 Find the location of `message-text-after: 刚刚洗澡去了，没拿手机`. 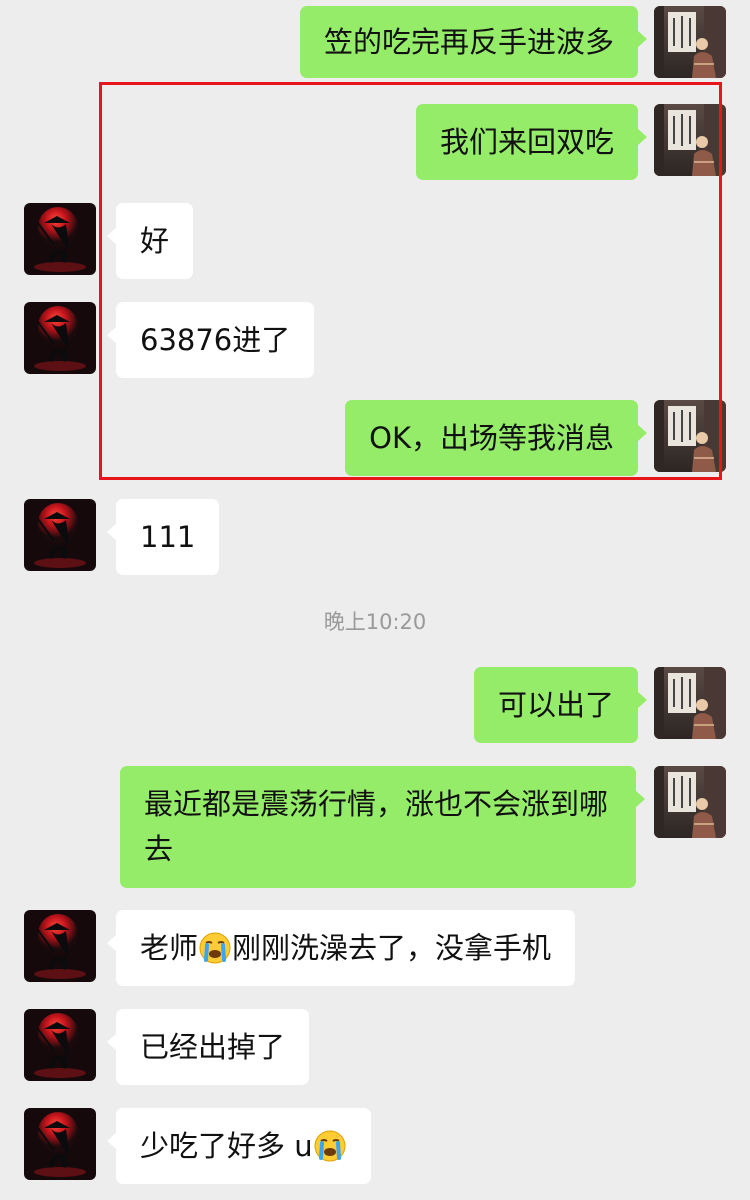

message-text-after: 刚刚洗澡去了，没拿手机 is located at coordinates (392, 948).